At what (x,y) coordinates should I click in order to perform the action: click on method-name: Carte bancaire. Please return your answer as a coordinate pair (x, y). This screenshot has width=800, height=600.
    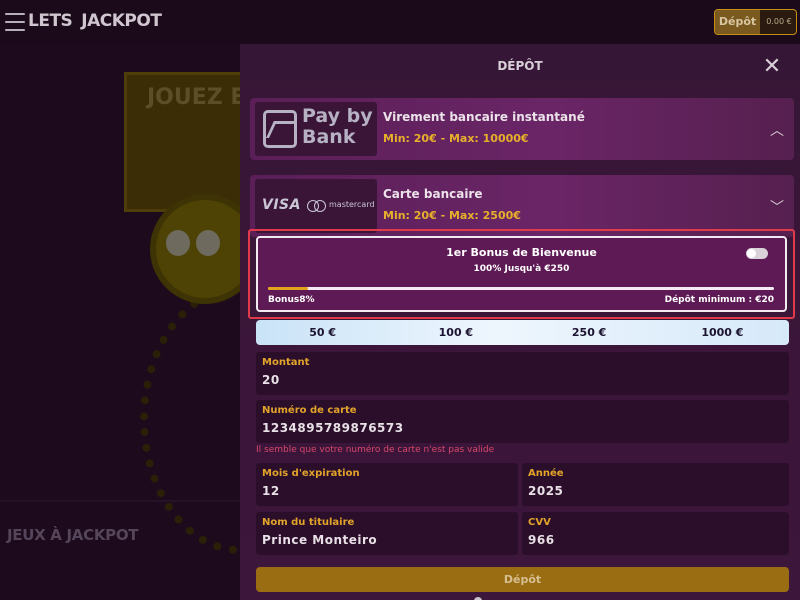
    Looking at the image, I should click on (433, 194).